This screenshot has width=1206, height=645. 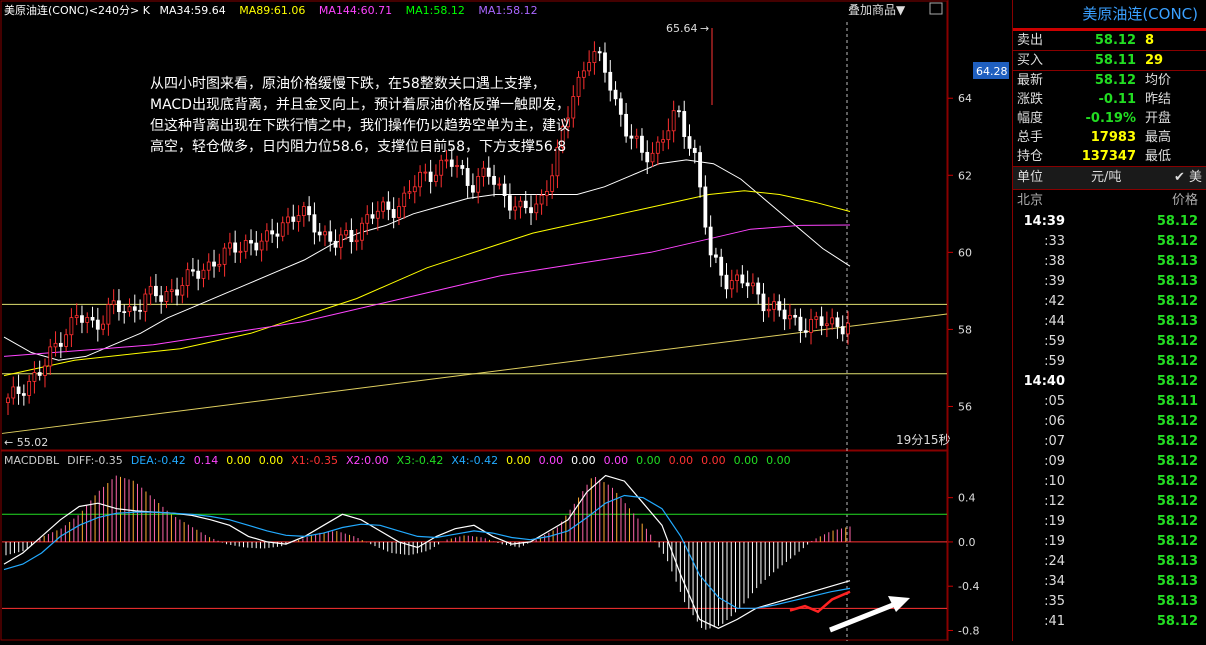 I want to click on tick-row: :06 58.12, so click(x=1109, y=422).